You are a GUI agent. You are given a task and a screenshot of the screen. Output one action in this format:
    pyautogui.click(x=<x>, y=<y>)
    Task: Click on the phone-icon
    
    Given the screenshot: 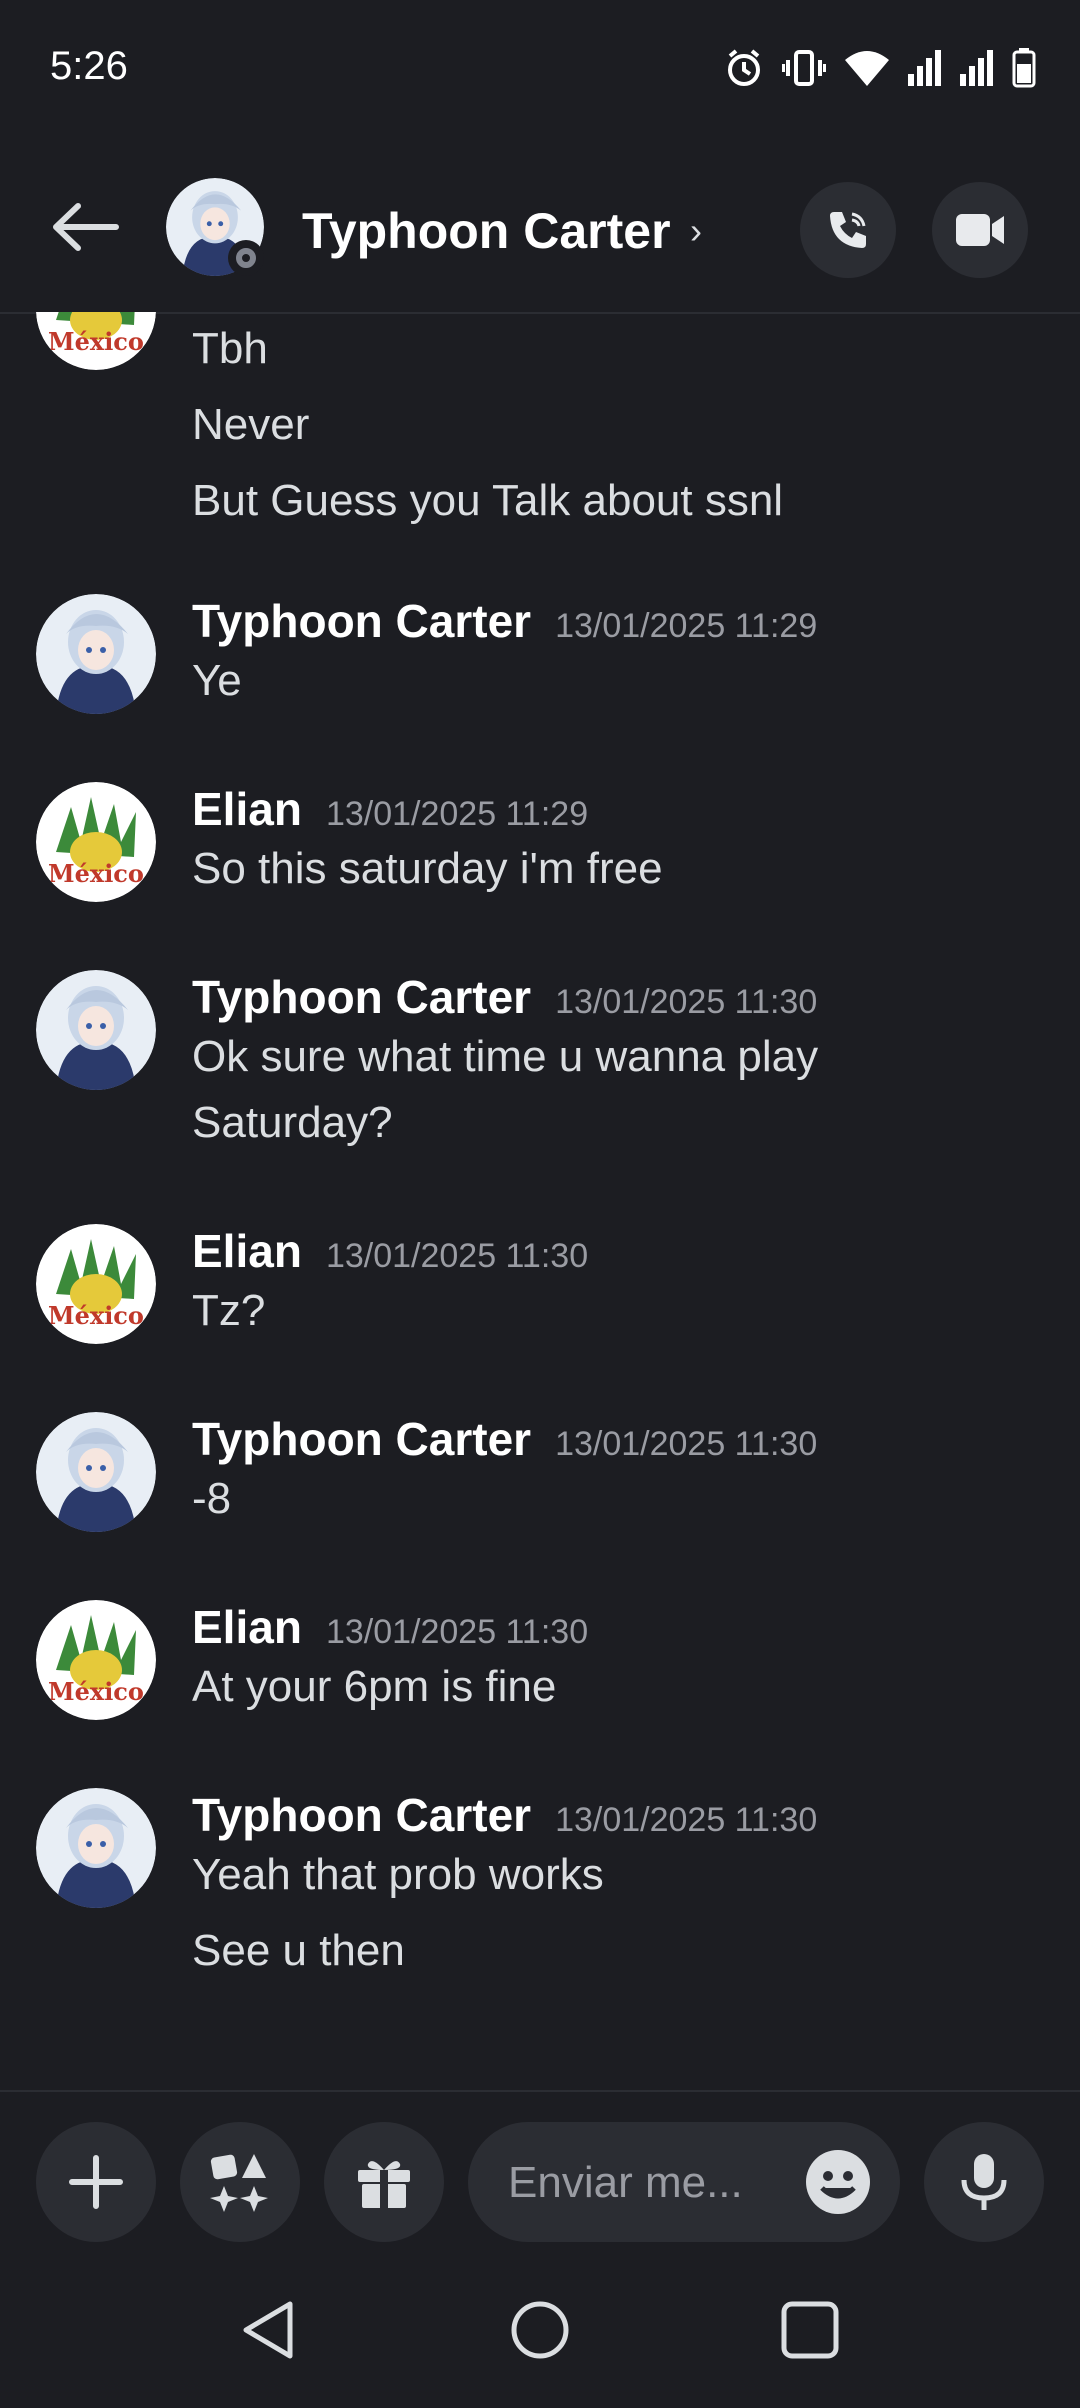 What is the action you would take?
    pyautogui.click(x=848, y=230)
    